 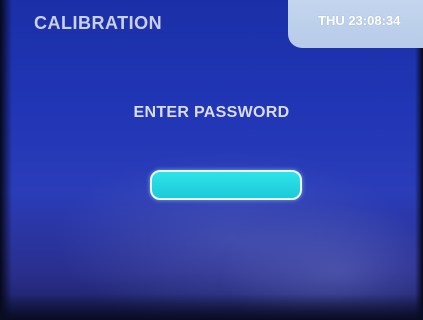 What do you see at coordinates (419, 160) in the screenshot?
I see `bezel-right` at bounding box center [419, 160].